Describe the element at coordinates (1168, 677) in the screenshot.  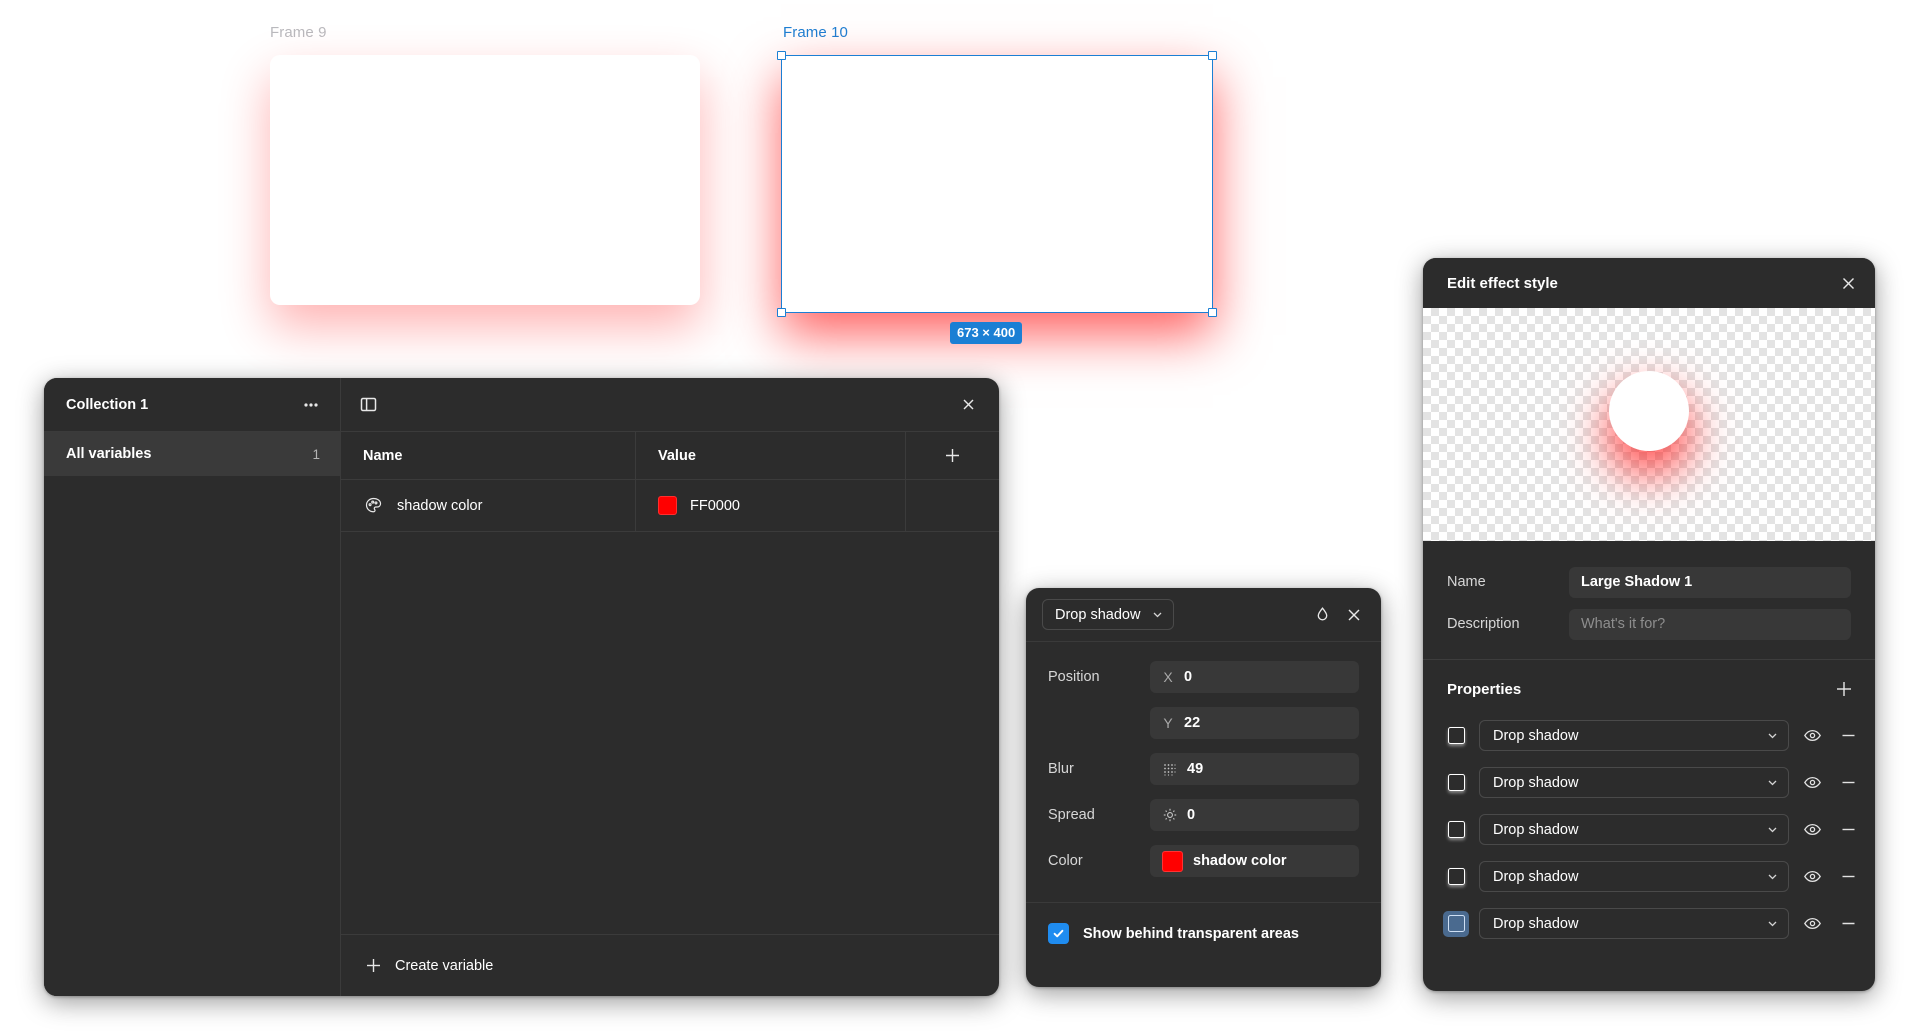
I see `axis-x-label: X` at that location.